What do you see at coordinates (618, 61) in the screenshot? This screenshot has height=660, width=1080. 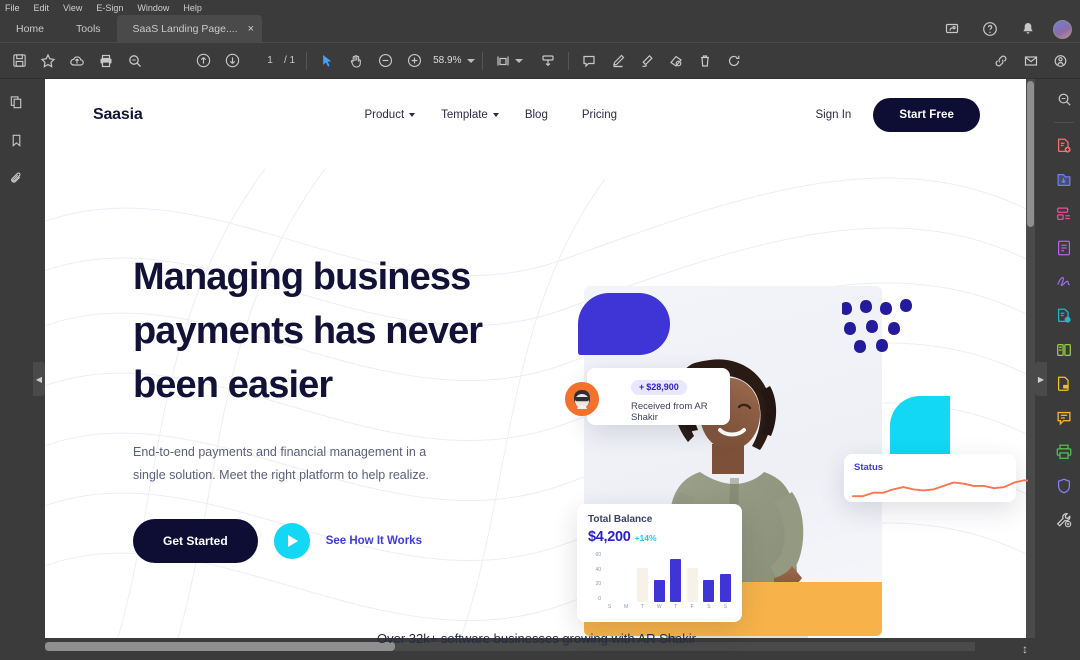 I see `highlight-pen-icon` at bounding box center [618, 61].